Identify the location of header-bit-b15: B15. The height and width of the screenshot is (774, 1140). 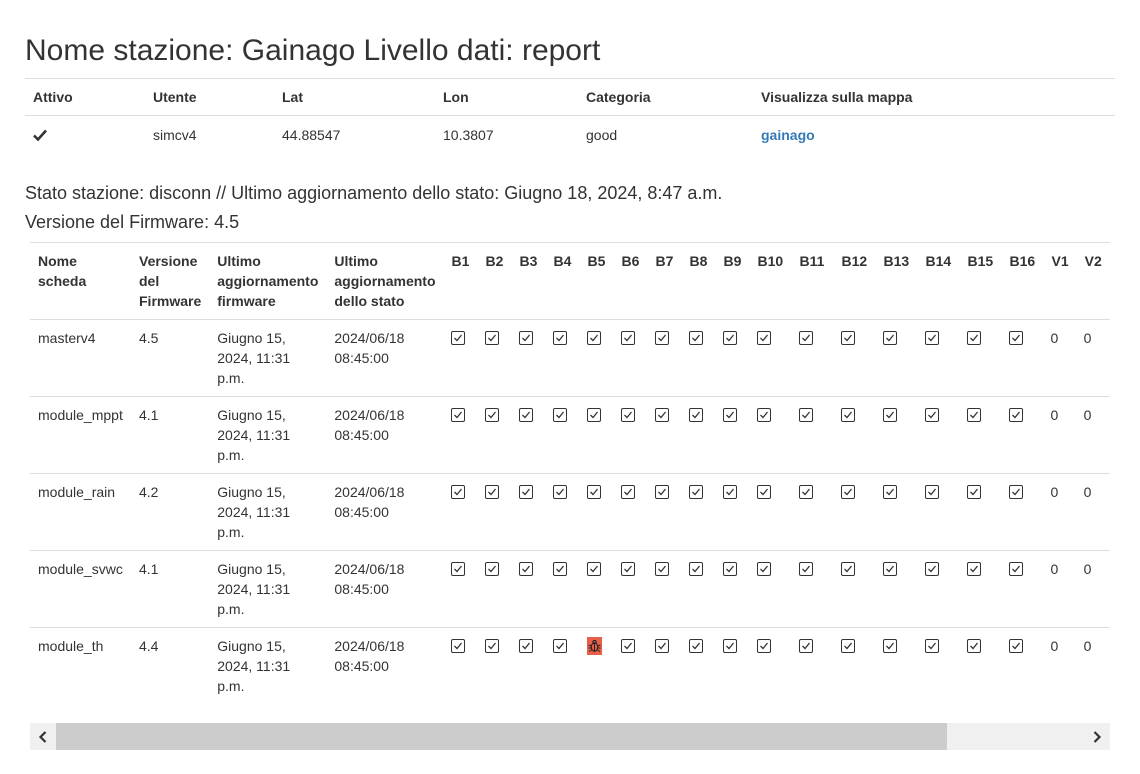
(980, 261).